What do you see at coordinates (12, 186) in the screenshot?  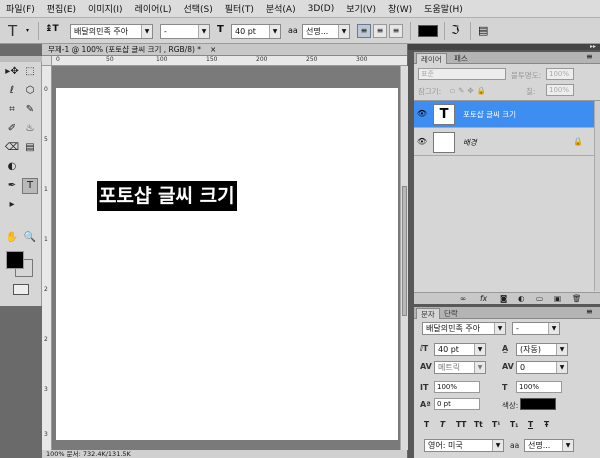 I see `pen-tool-icon: ✒` at bounding box center [12, 186].